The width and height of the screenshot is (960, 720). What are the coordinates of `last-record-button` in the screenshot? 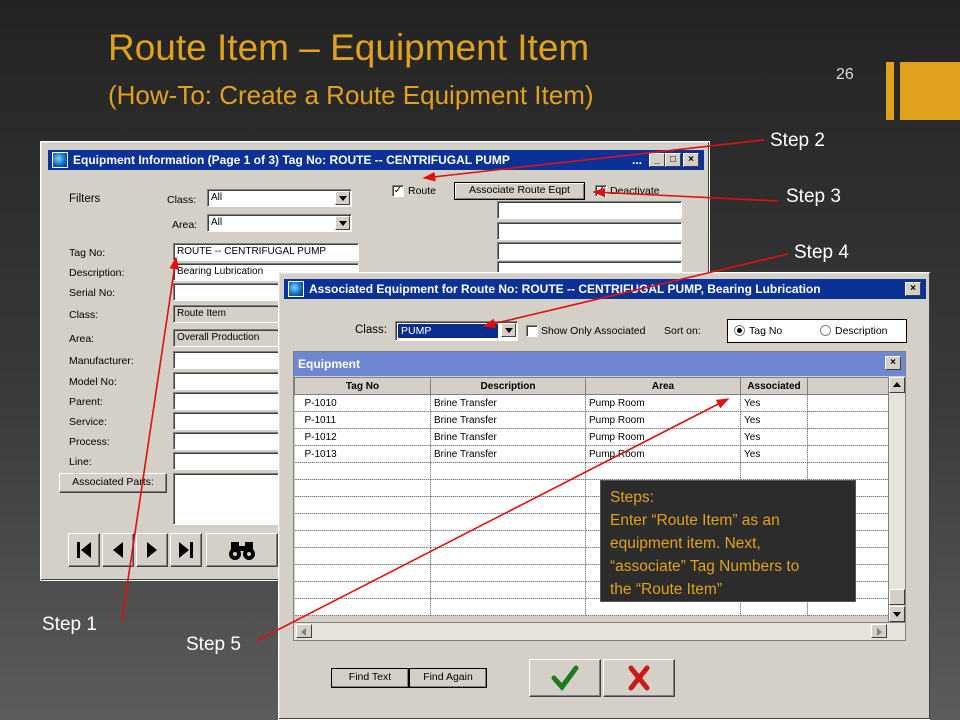 It's located at (186, 550).